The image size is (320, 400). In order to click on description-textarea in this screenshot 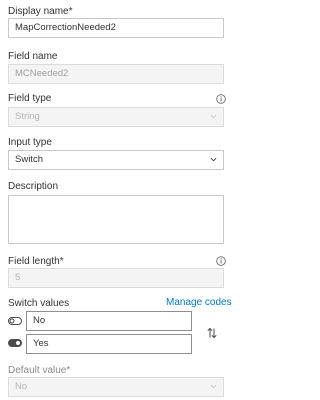, I will do `click(116, 219)`.